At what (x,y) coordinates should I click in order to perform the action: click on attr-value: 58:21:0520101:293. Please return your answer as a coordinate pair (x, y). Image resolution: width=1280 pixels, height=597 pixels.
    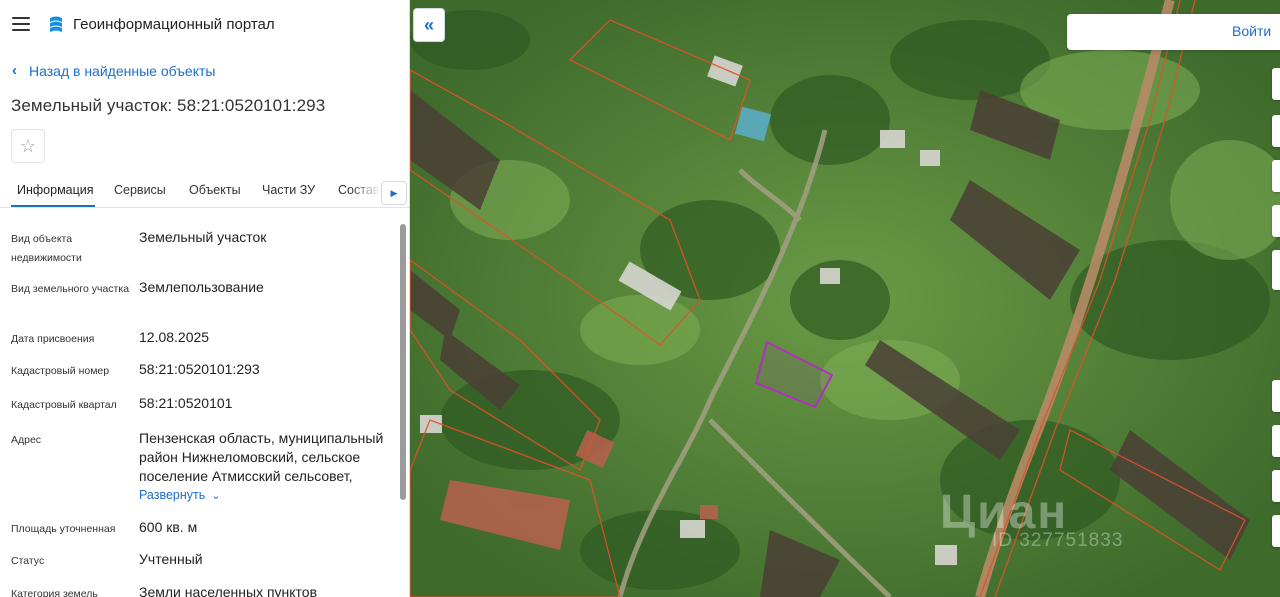
    Looking at the image, I should click on (199, 369).